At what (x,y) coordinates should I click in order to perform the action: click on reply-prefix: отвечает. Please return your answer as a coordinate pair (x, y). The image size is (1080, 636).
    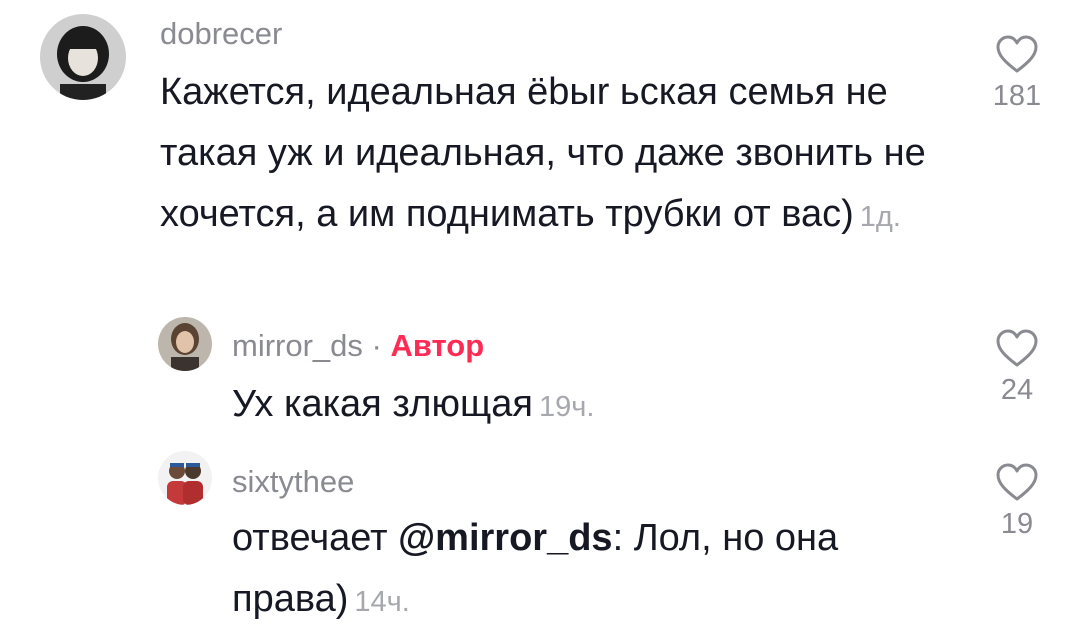
    Looking at the image, I should click on (310, 538).